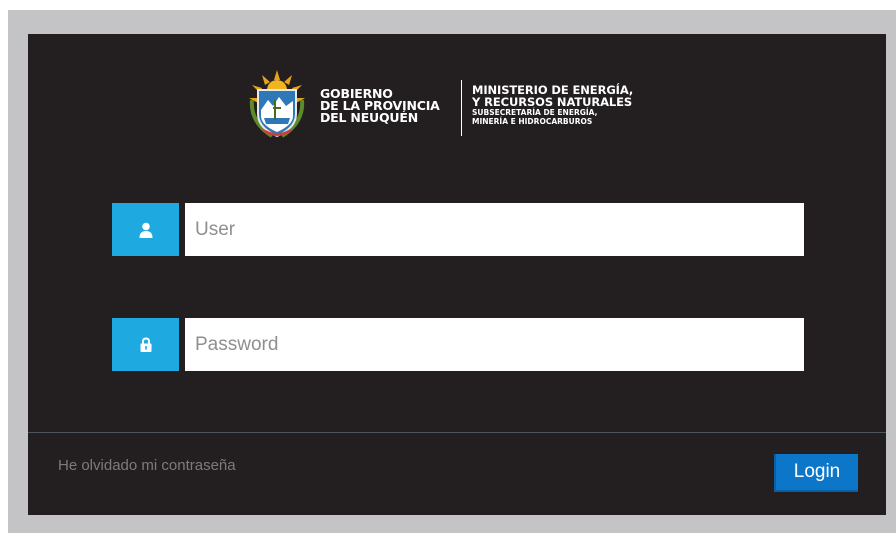 Image resolution: width=896 pixels, height=533 pixels. I want to click on lock-icon, so click(145, 344).